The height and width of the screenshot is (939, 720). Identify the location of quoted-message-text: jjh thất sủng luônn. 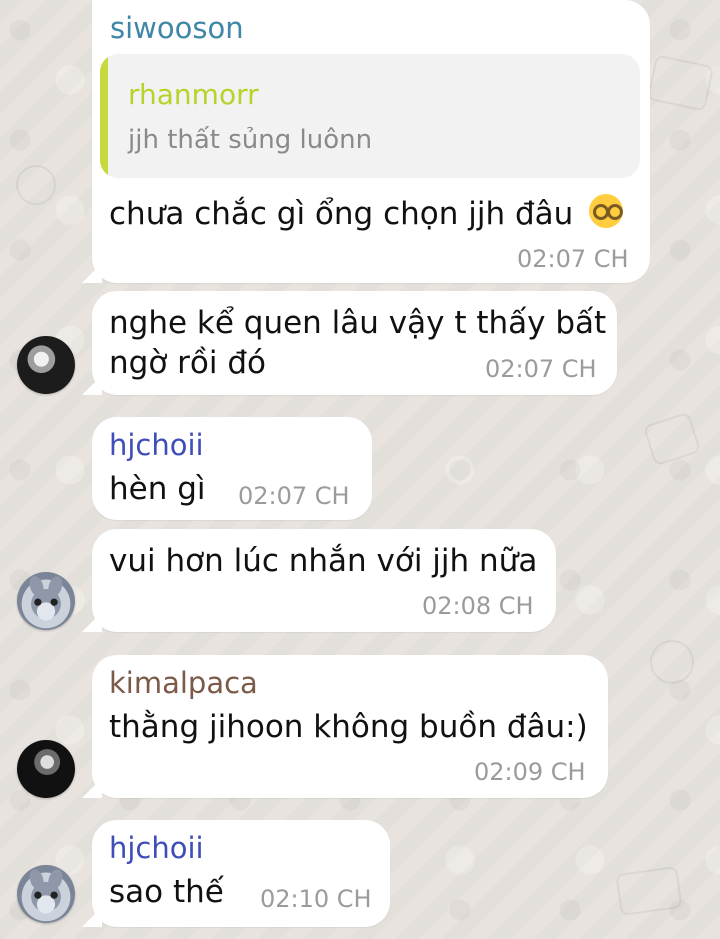
(250, 140).